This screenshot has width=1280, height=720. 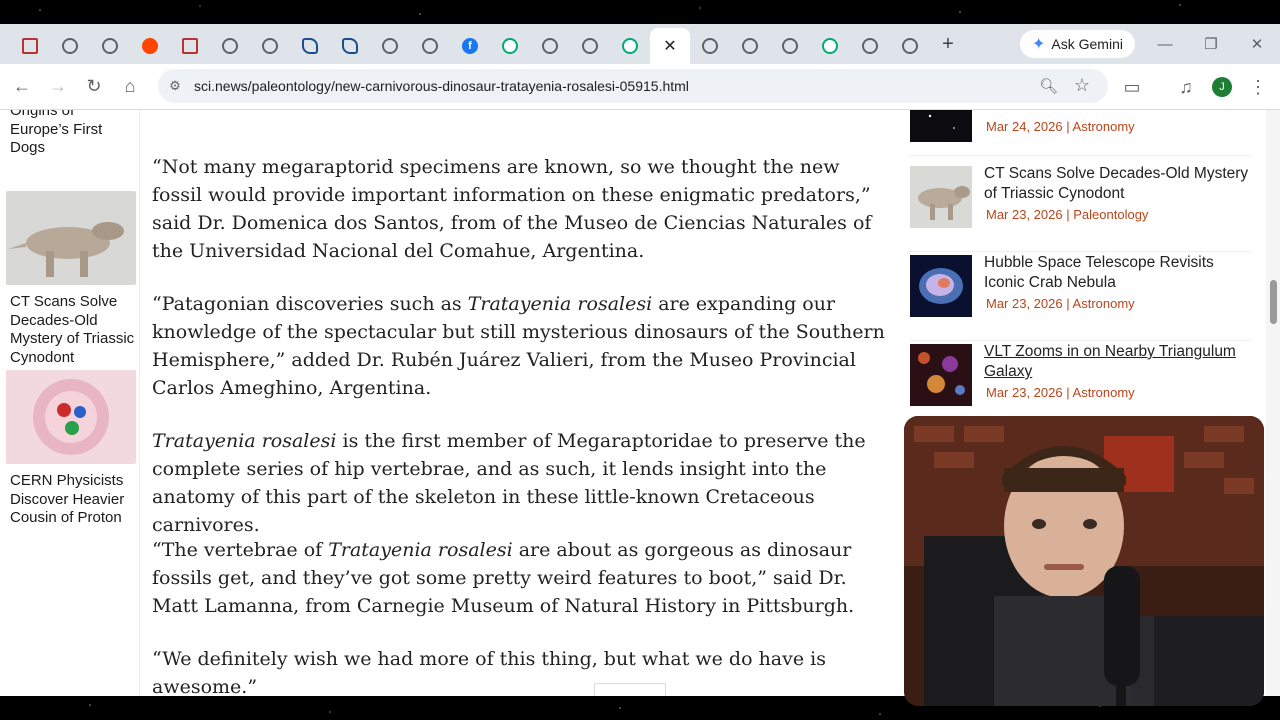 I want to click on forward-button: →, so click(x=58, y=87).